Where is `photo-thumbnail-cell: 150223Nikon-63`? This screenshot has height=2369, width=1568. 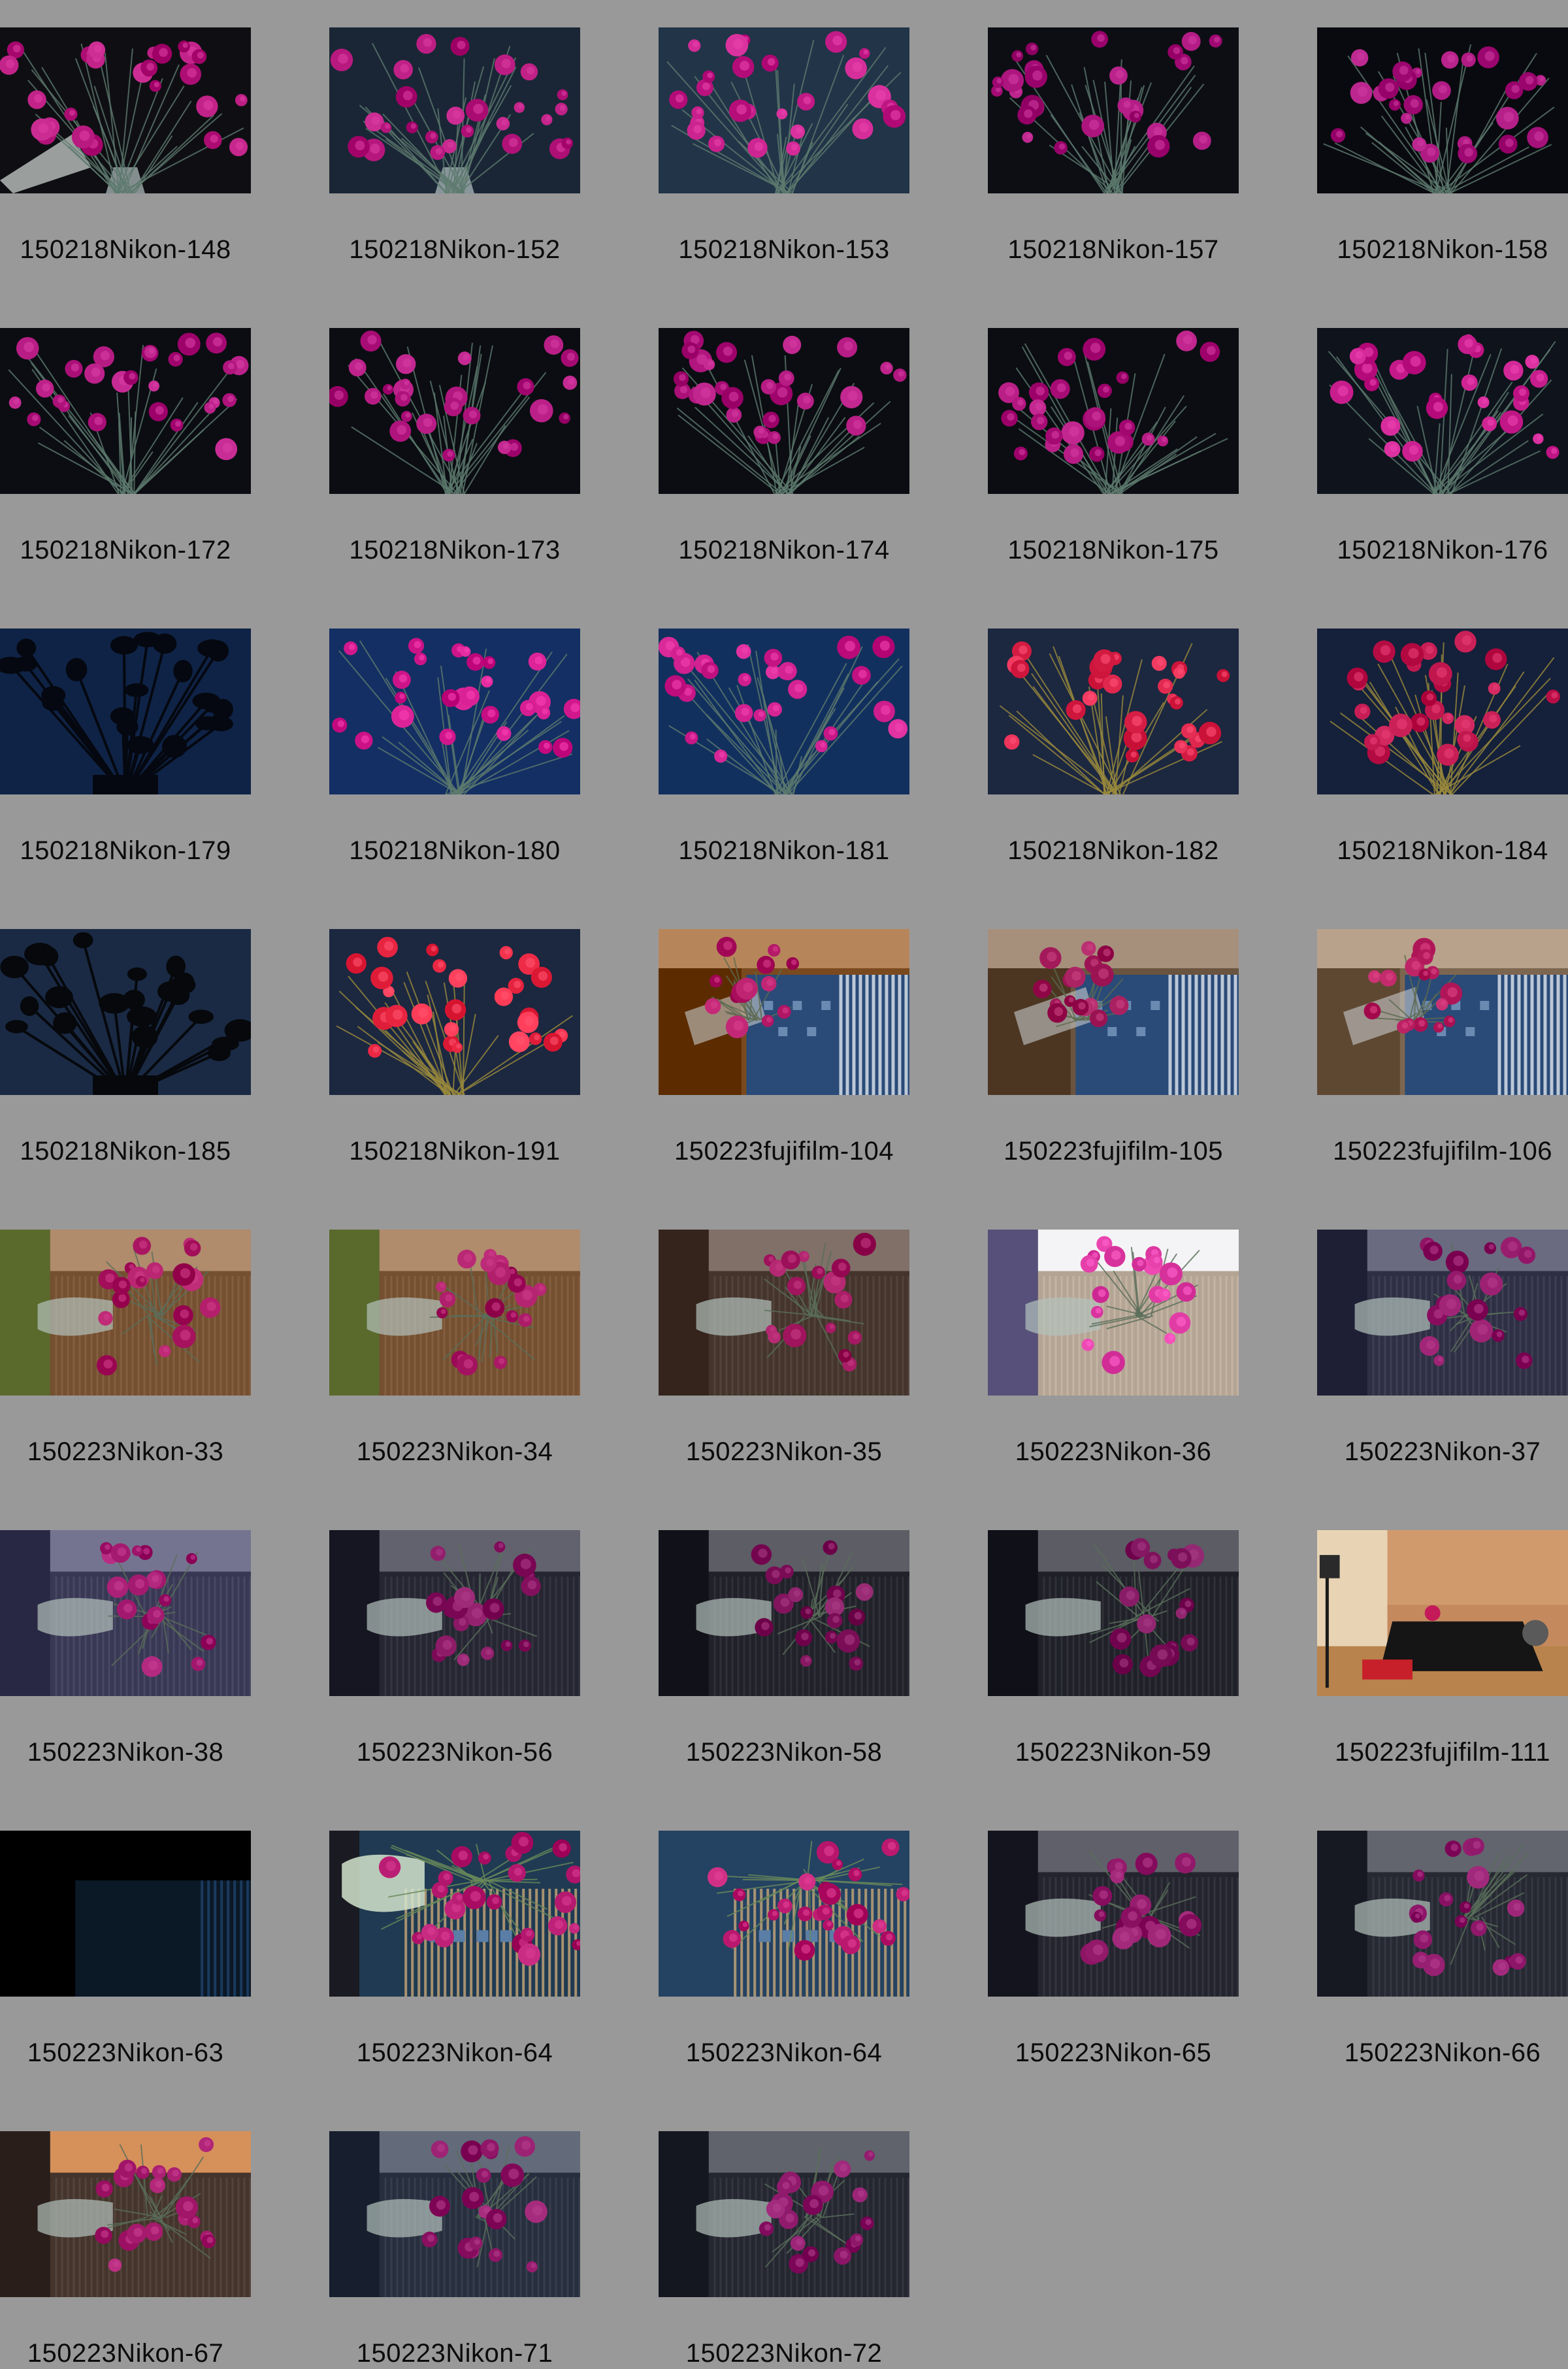
photo-thumbnail-cell: 150223Nikon-63 is located at coordinates (125, 1948).